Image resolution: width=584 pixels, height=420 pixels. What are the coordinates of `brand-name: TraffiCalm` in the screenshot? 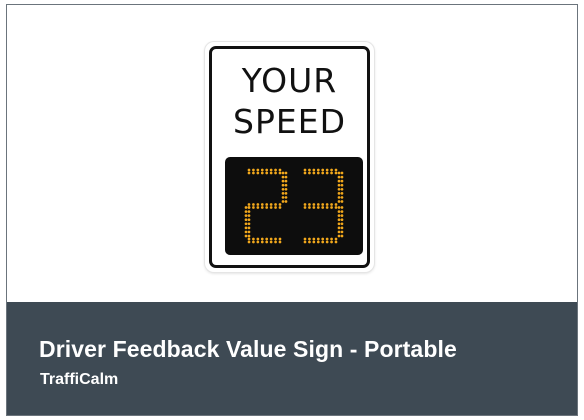 It's located at (79, 379).